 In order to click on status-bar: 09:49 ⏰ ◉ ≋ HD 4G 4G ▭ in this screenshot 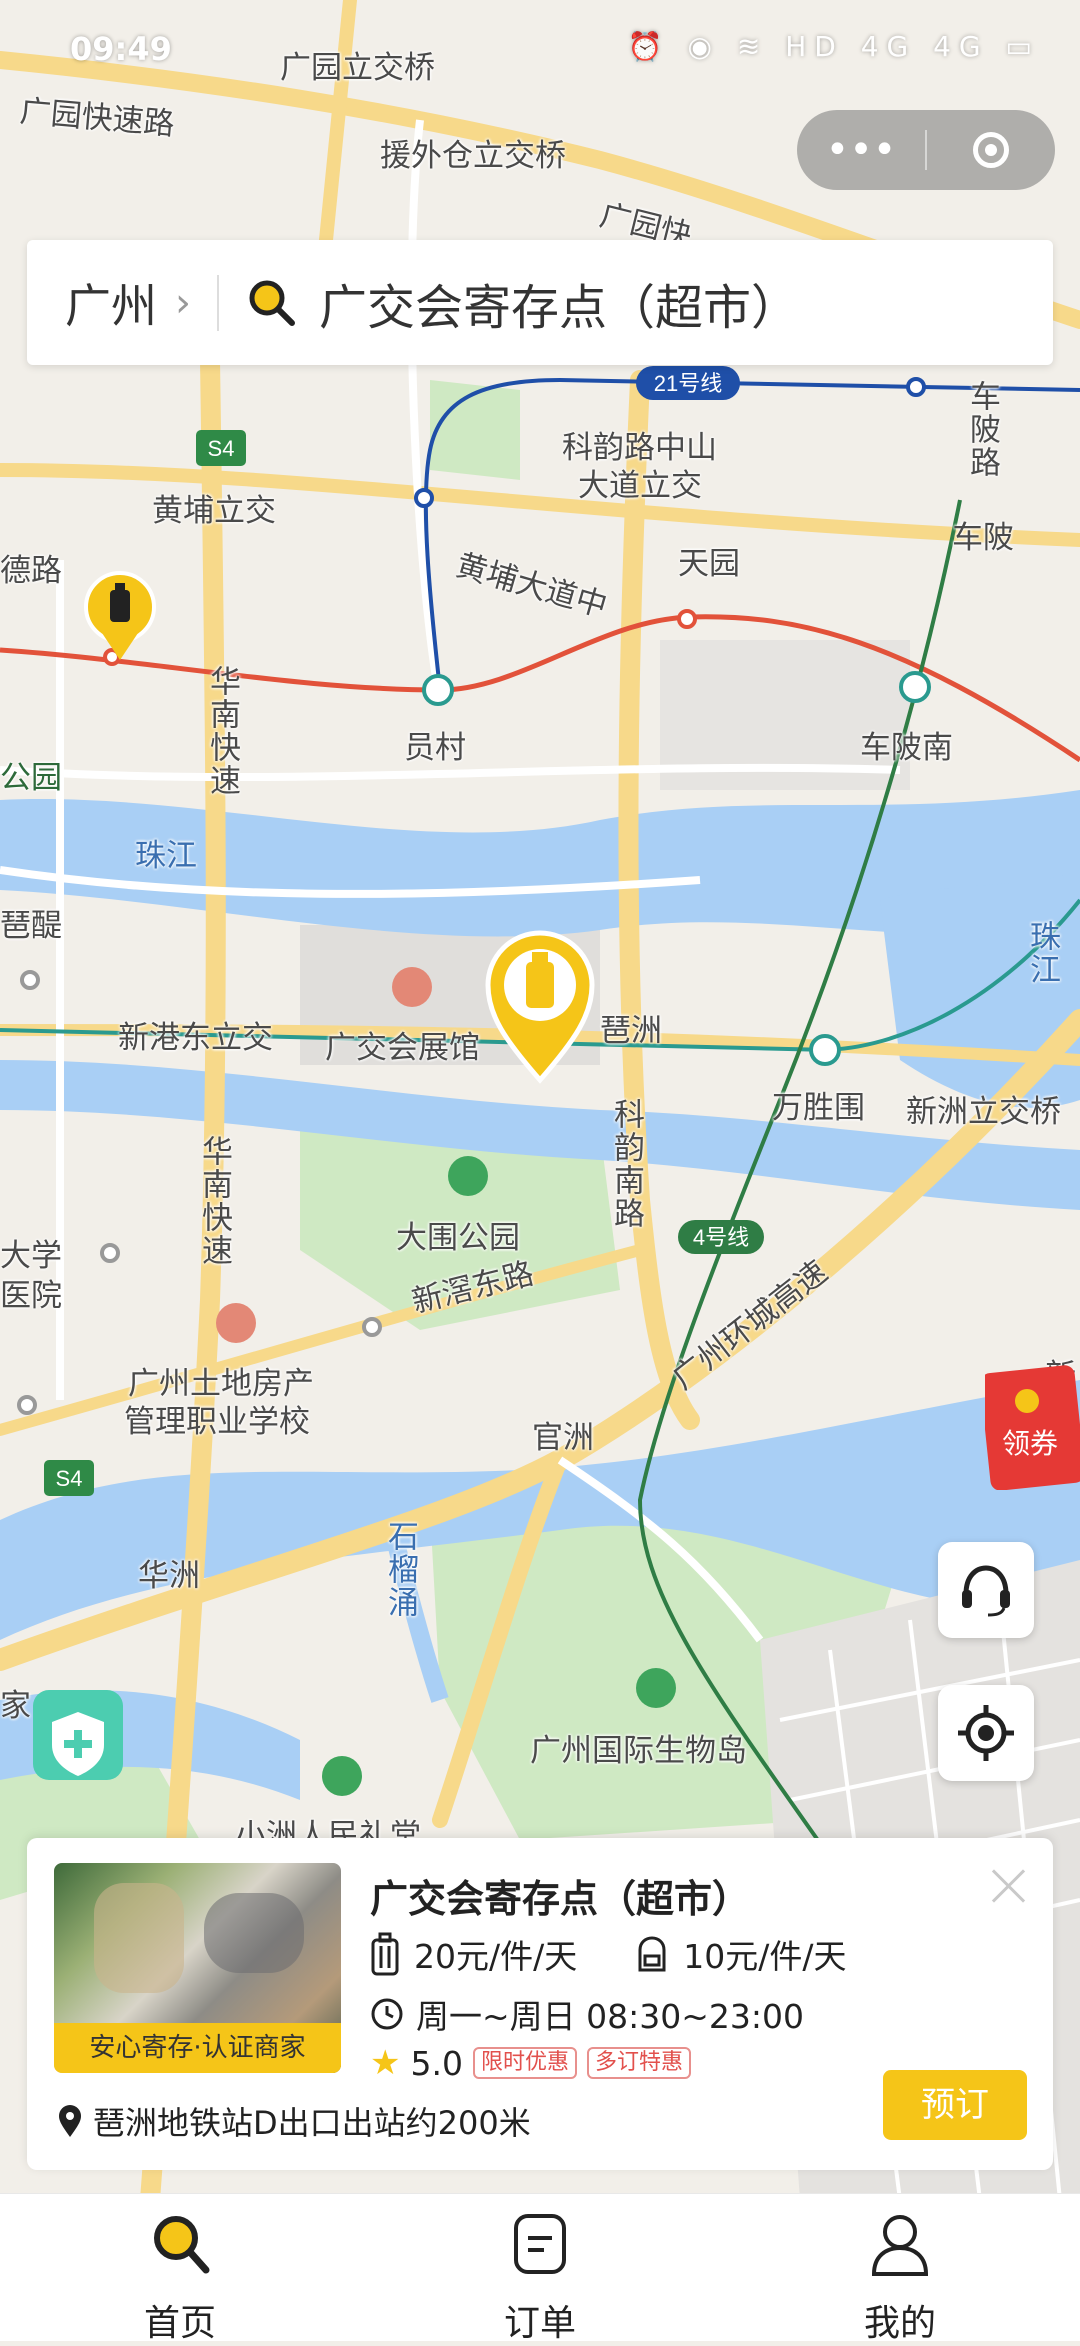, I will do `click(540, 50)`.